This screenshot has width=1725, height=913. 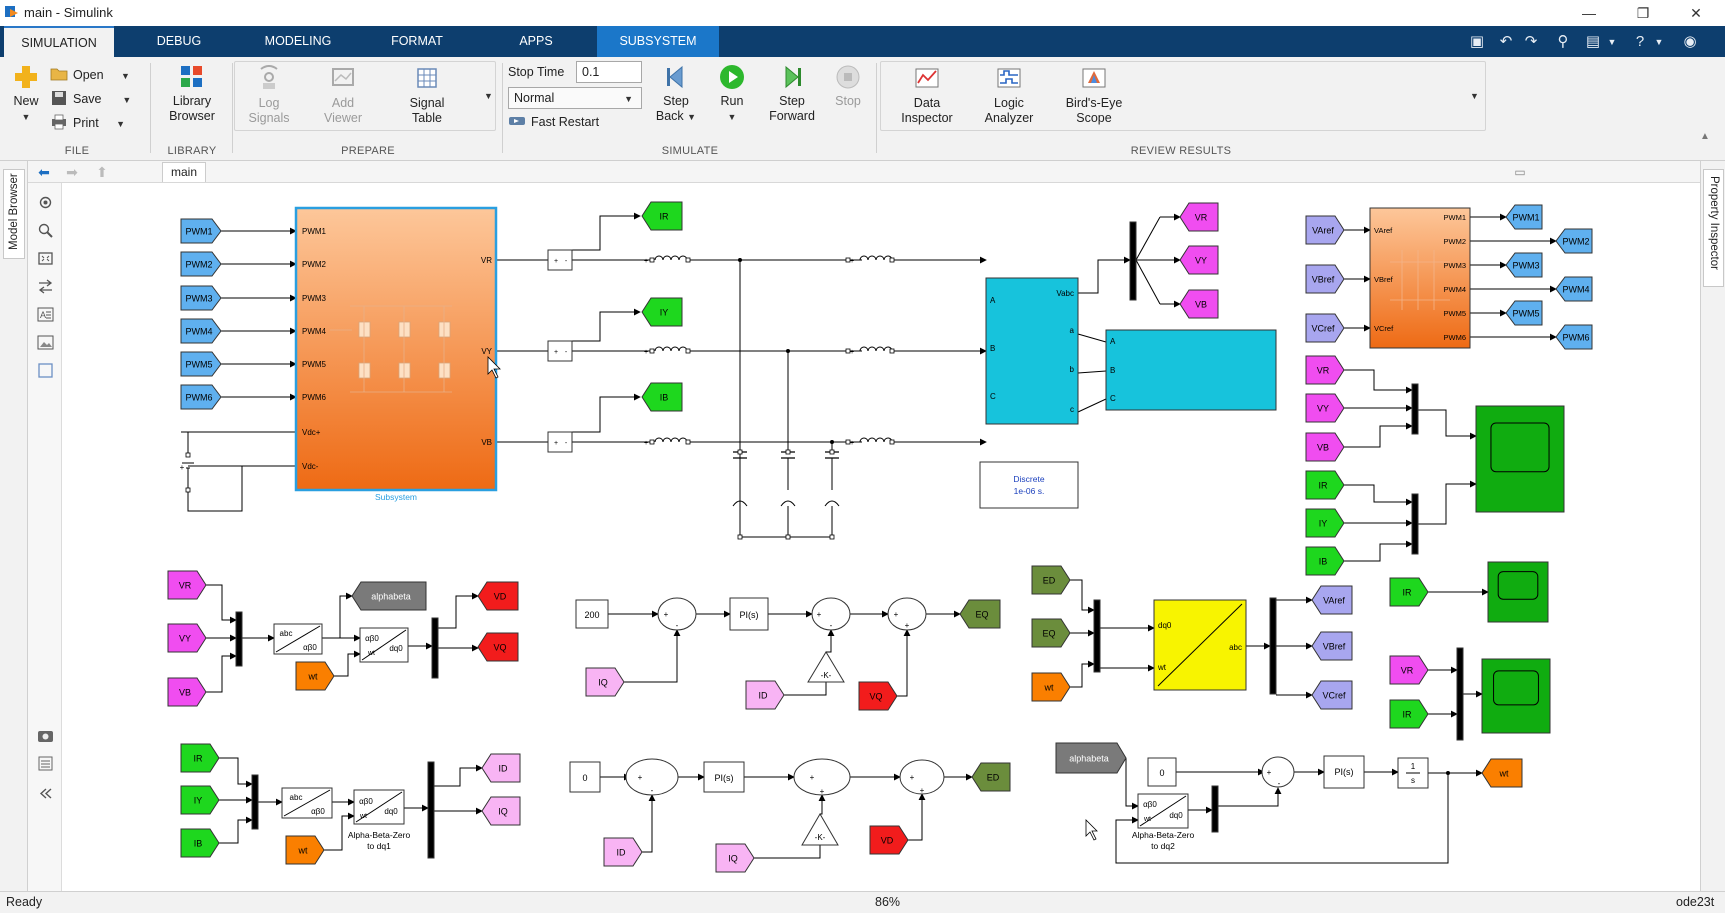 What do you see at coordinates (59, 41) in the screenshot?
I see `tab-simulation: SIMULATION` at bounding box center [59, 41].